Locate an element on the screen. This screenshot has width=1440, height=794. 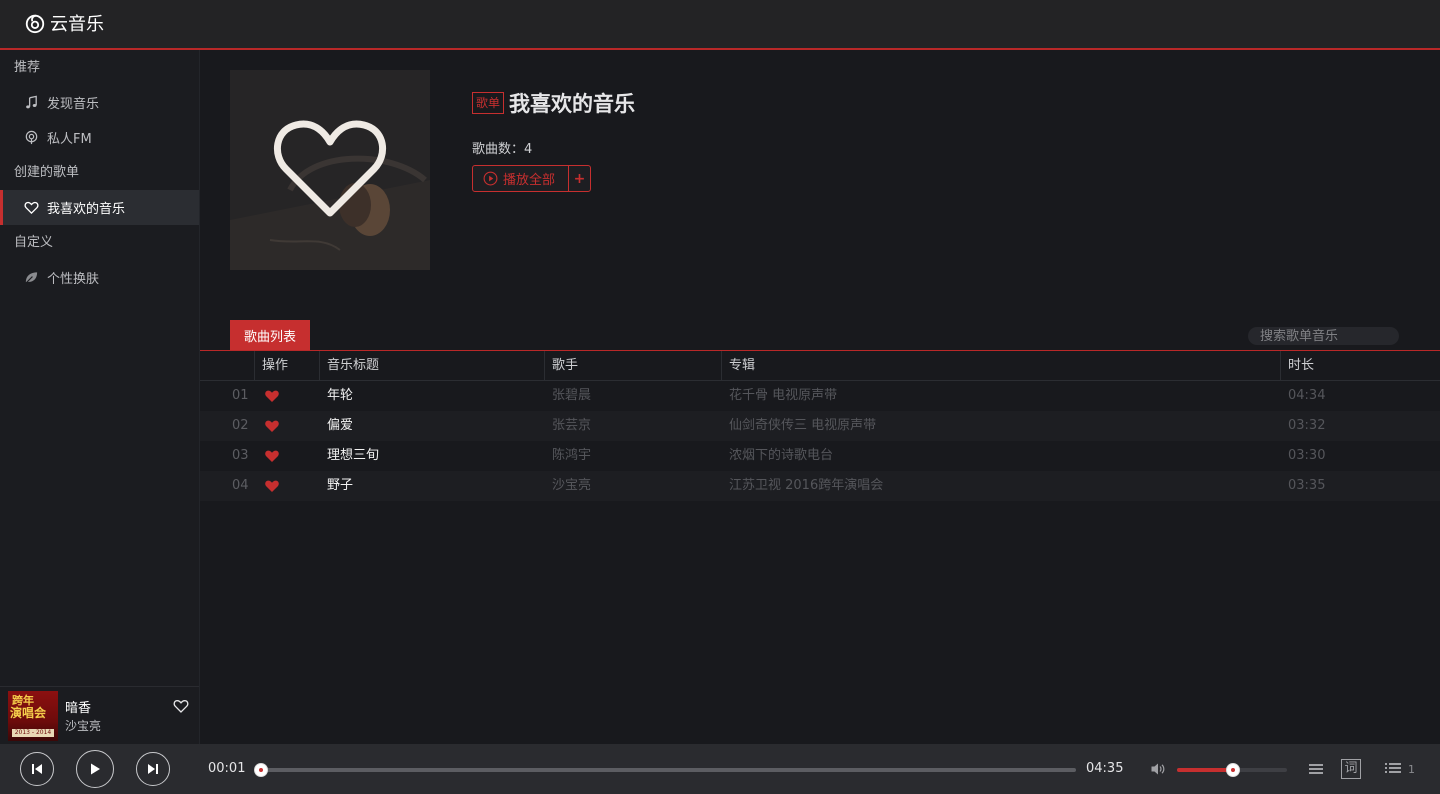
row-title: 理想三旬 is located at coordinates (353, 456).